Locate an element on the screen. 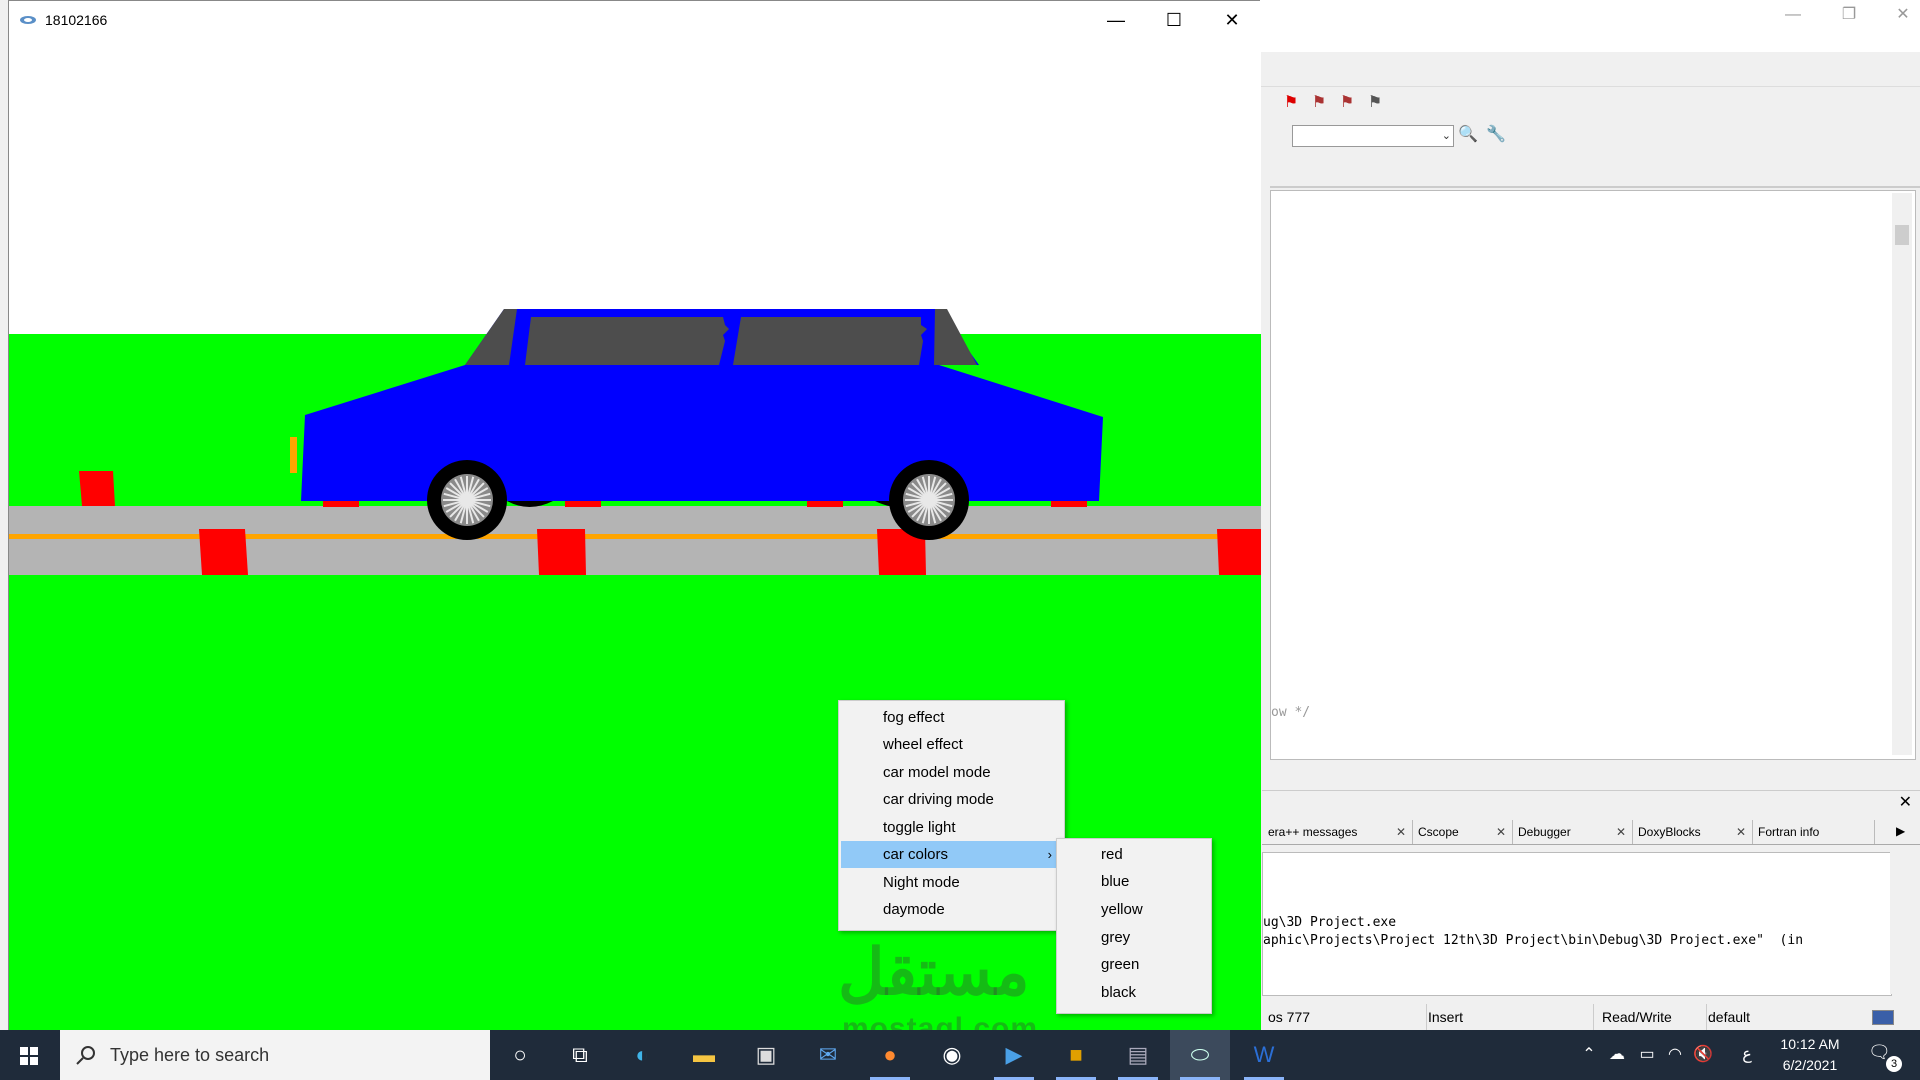 The image size is (1920, 1080). editor-vertical-scrollbar is located at coordinates (1902, 474).